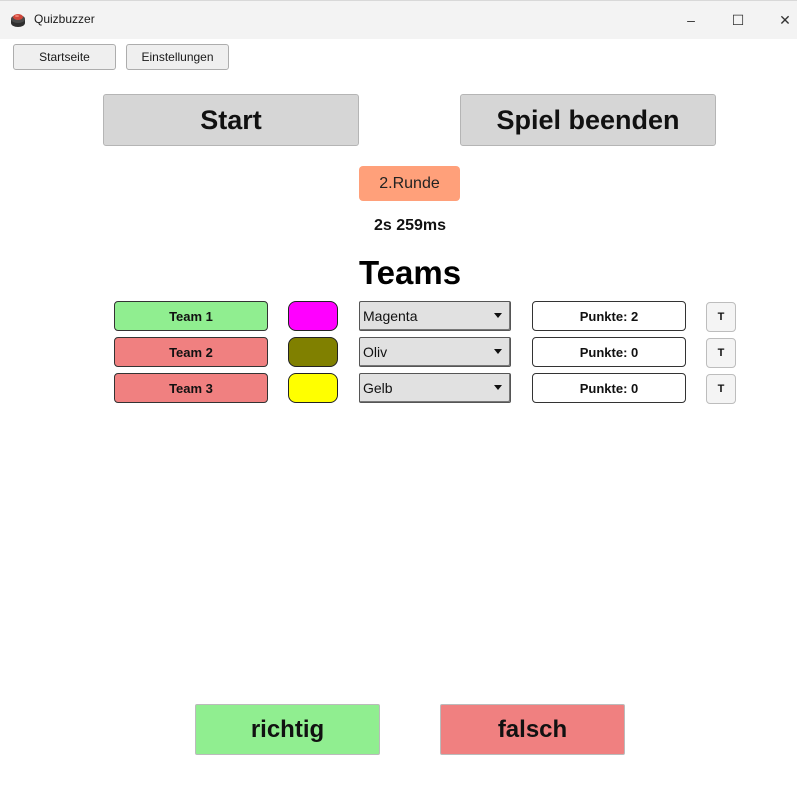  What do you see at coordinates (191, 352) in the screenshot?
I see `team-name-box: Team 2` at bounding box center [191, 352].